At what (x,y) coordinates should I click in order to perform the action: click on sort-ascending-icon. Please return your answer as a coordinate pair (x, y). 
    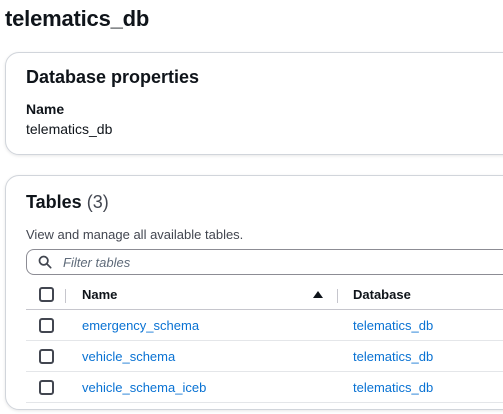
    Looking at the image, I should click on (318, 294).